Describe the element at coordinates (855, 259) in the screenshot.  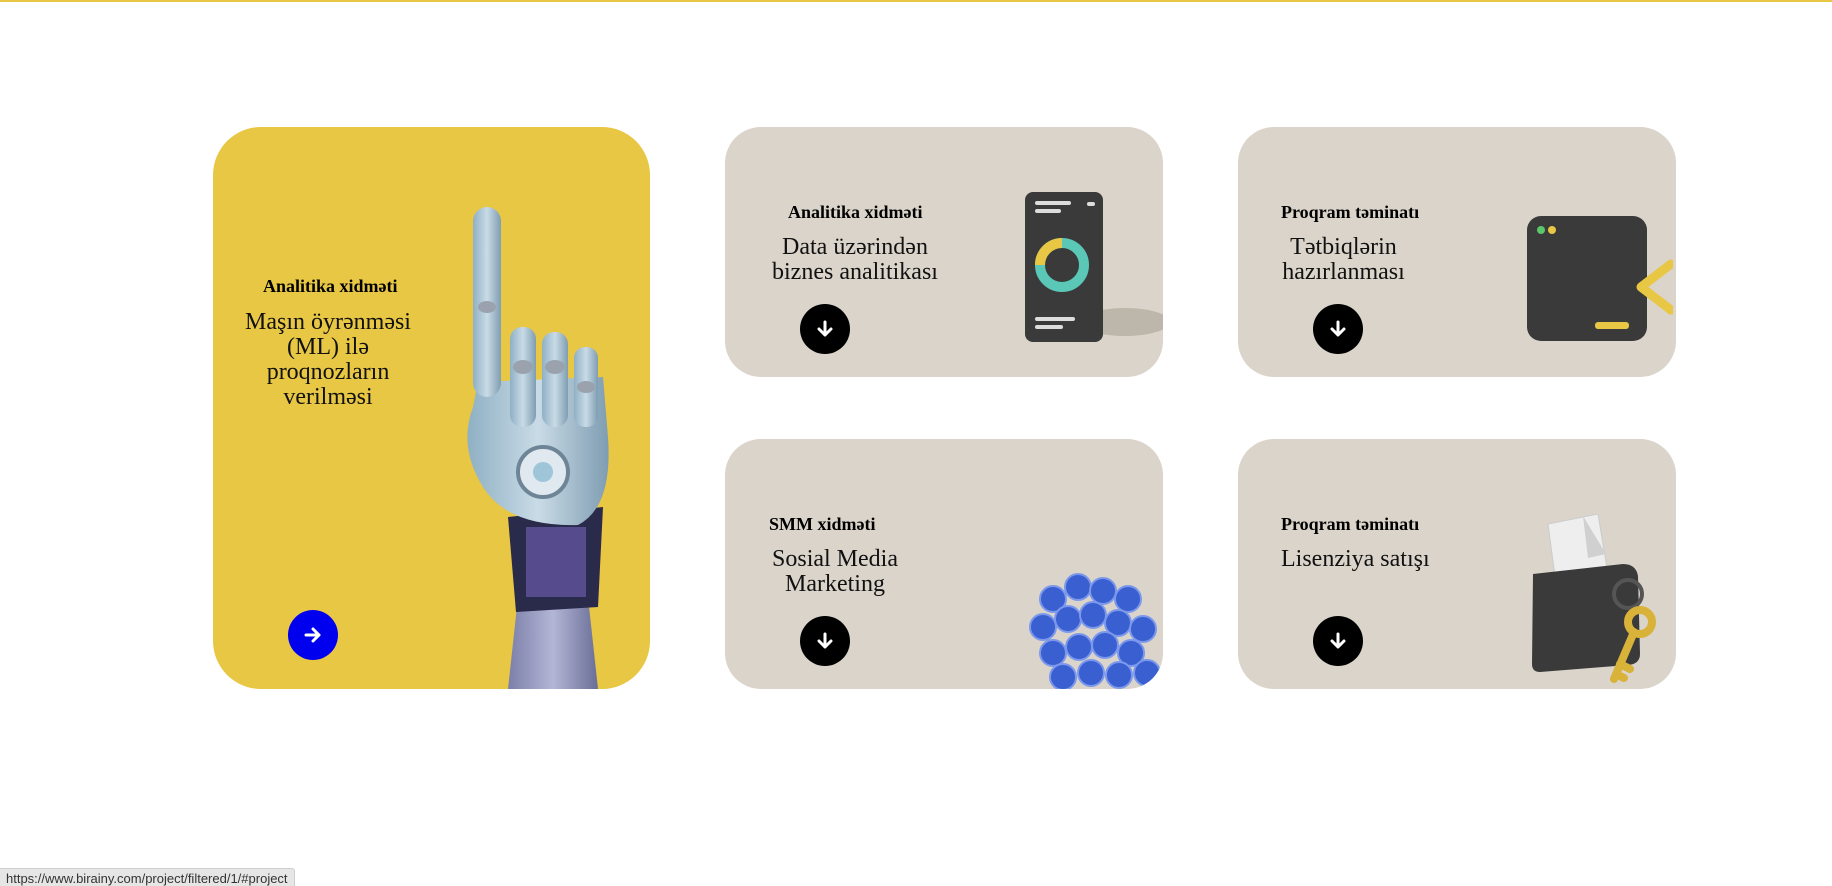
I see `card-title: Data üzərindən biznes analitikası` at that location.